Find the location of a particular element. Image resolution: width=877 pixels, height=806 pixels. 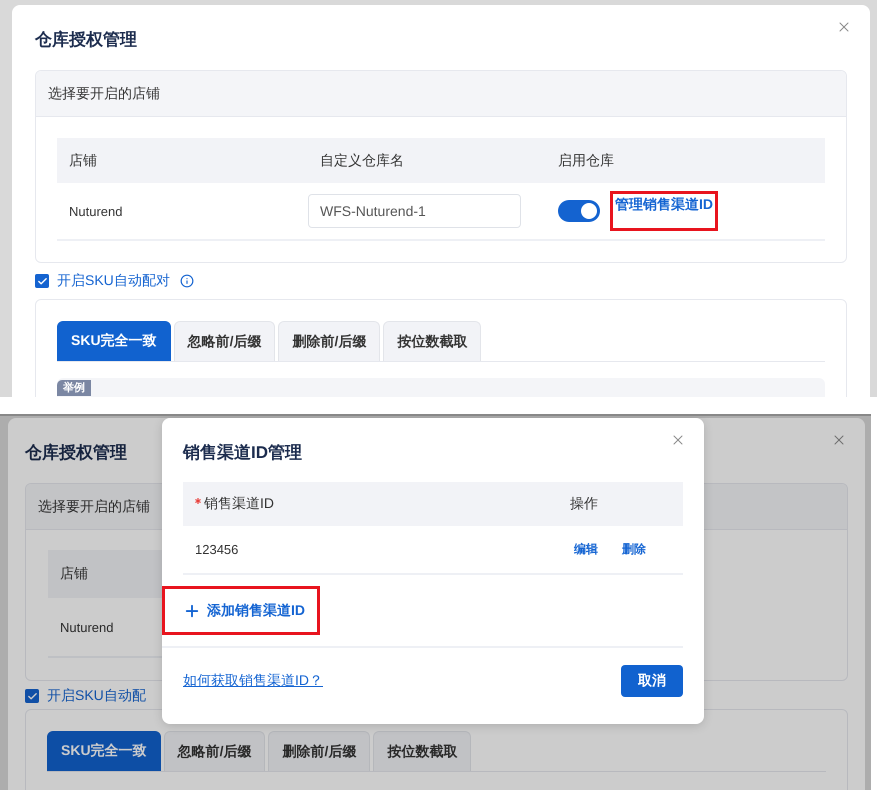

action-link: 删除 is located at coordinates (634, 549).